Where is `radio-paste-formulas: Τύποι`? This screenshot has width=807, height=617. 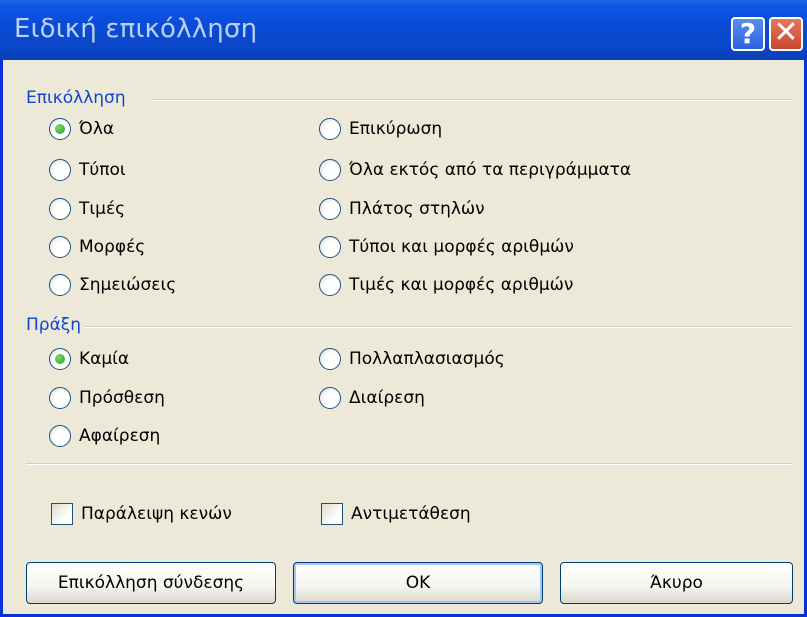
radio-paste-formulas: Τύποι is located at coordinates (87, 170).